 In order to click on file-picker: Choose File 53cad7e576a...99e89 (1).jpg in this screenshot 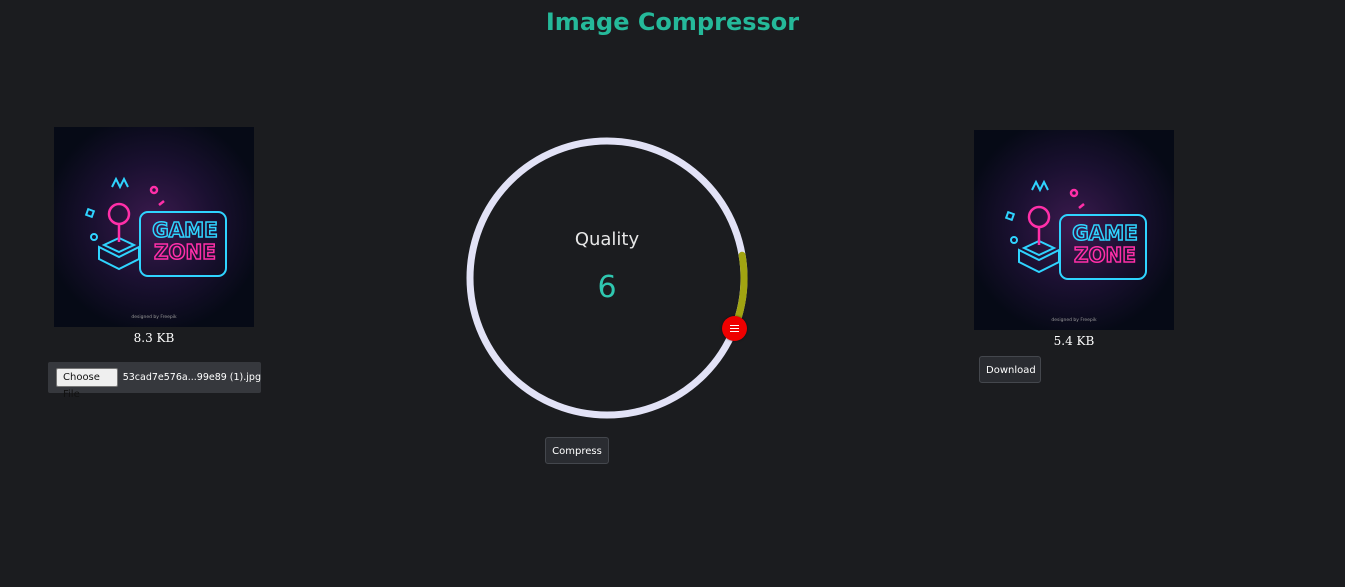, I will do `click(154, 381)`.